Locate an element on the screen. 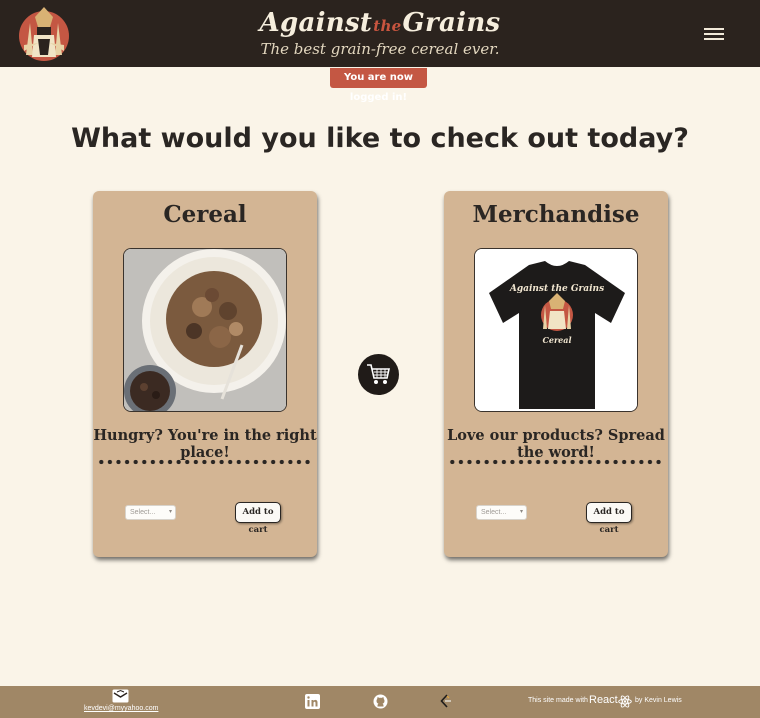 The height and width of the screenshot is (718, 760). svg-text: Cereal is located at coordinates (557, 340).